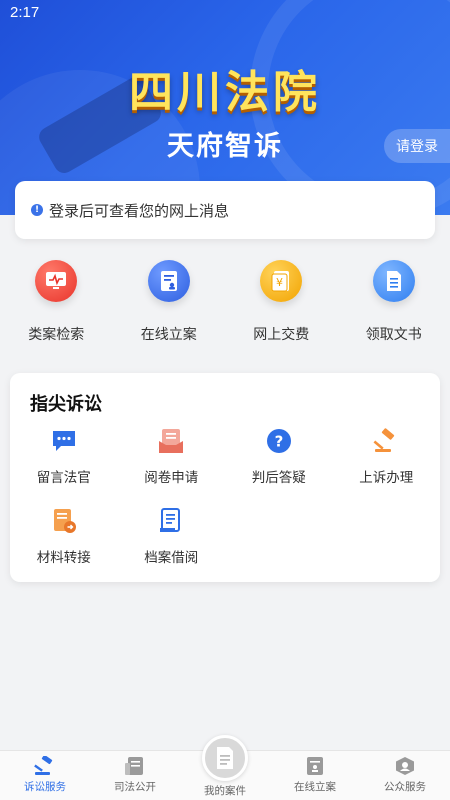 The height and width of the screenshot is (800, 450). I want to click on online-payment-icon: ¥, so click(281, 281).